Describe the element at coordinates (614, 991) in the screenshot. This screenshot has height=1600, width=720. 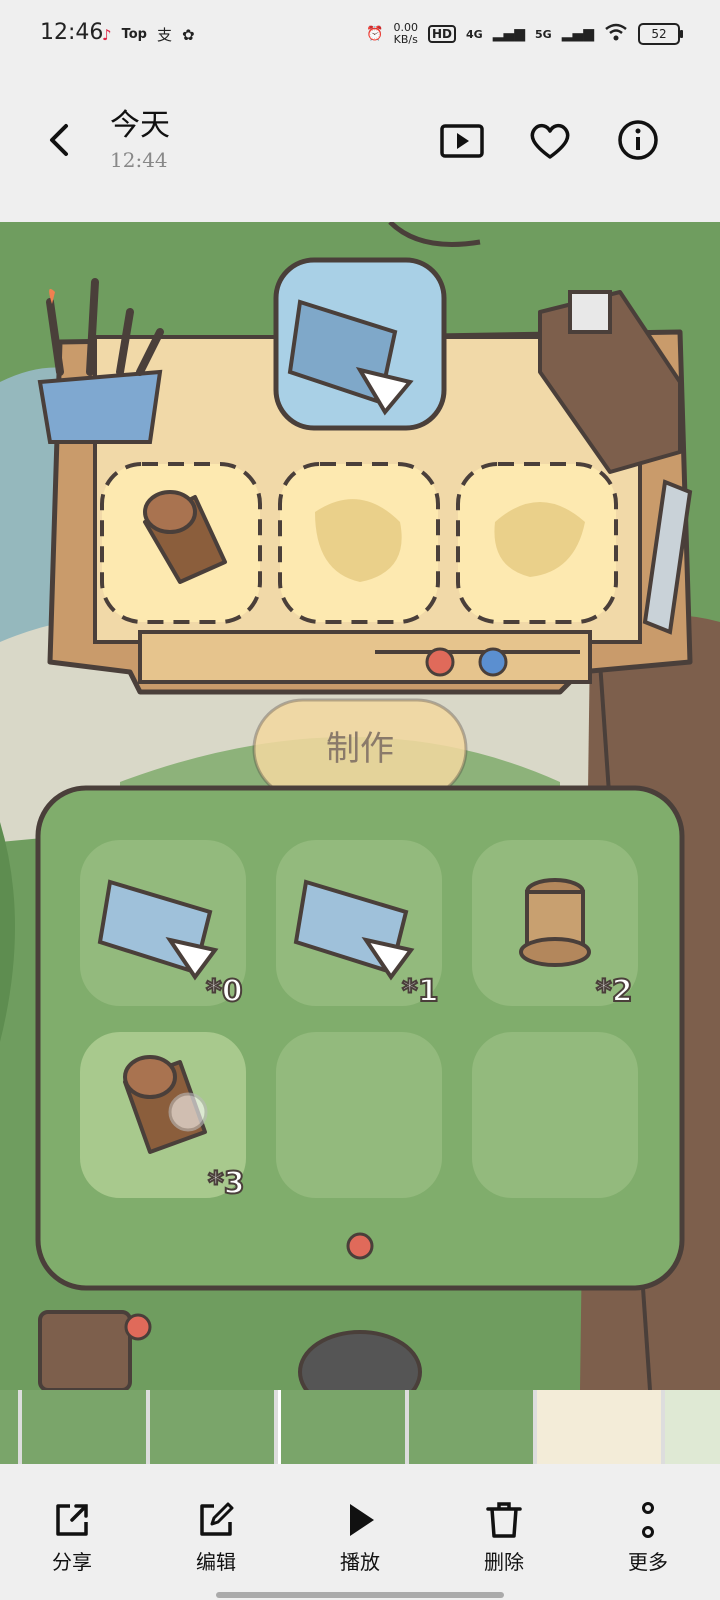
I see `thread-count: *2` at that location.